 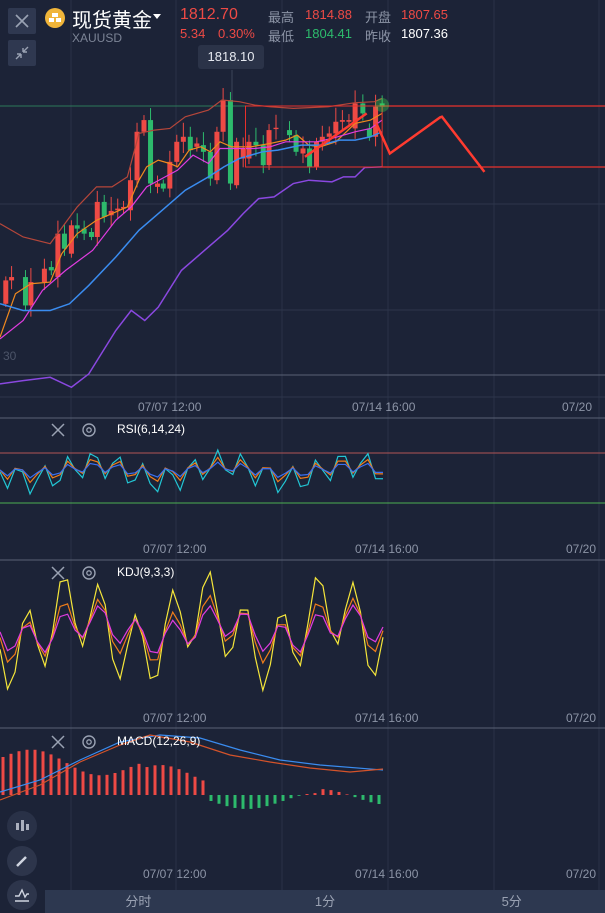 I want to click on rsi-label: RSI(6,14,24), so click(x=151, y=429).